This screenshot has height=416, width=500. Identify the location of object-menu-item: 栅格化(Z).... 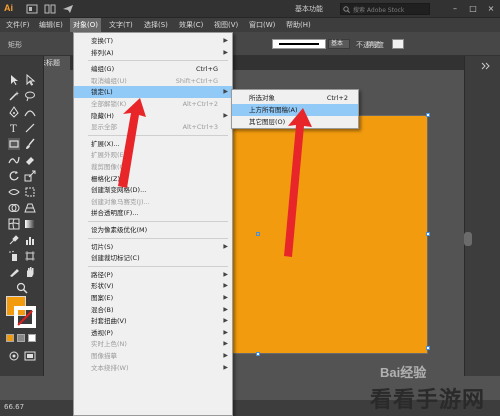
(153, 179).